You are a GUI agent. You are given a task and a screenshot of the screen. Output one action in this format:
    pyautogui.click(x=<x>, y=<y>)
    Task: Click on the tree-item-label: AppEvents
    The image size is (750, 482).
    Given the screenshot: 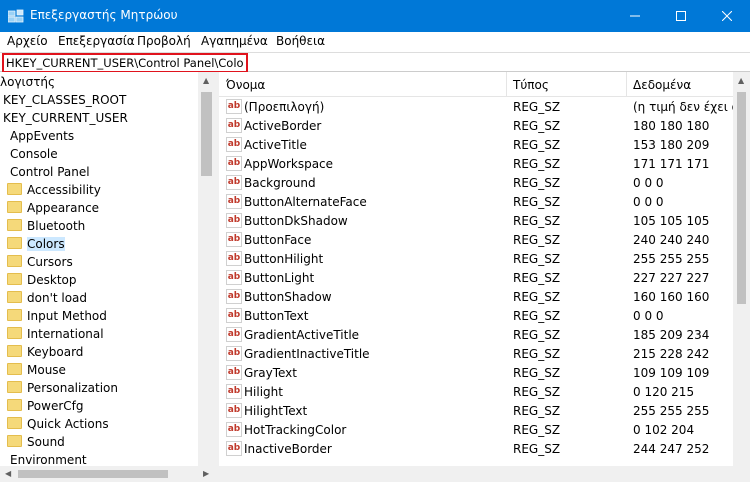 What is the action you would take?
    pyautogui.click(x=42, y=136)
    